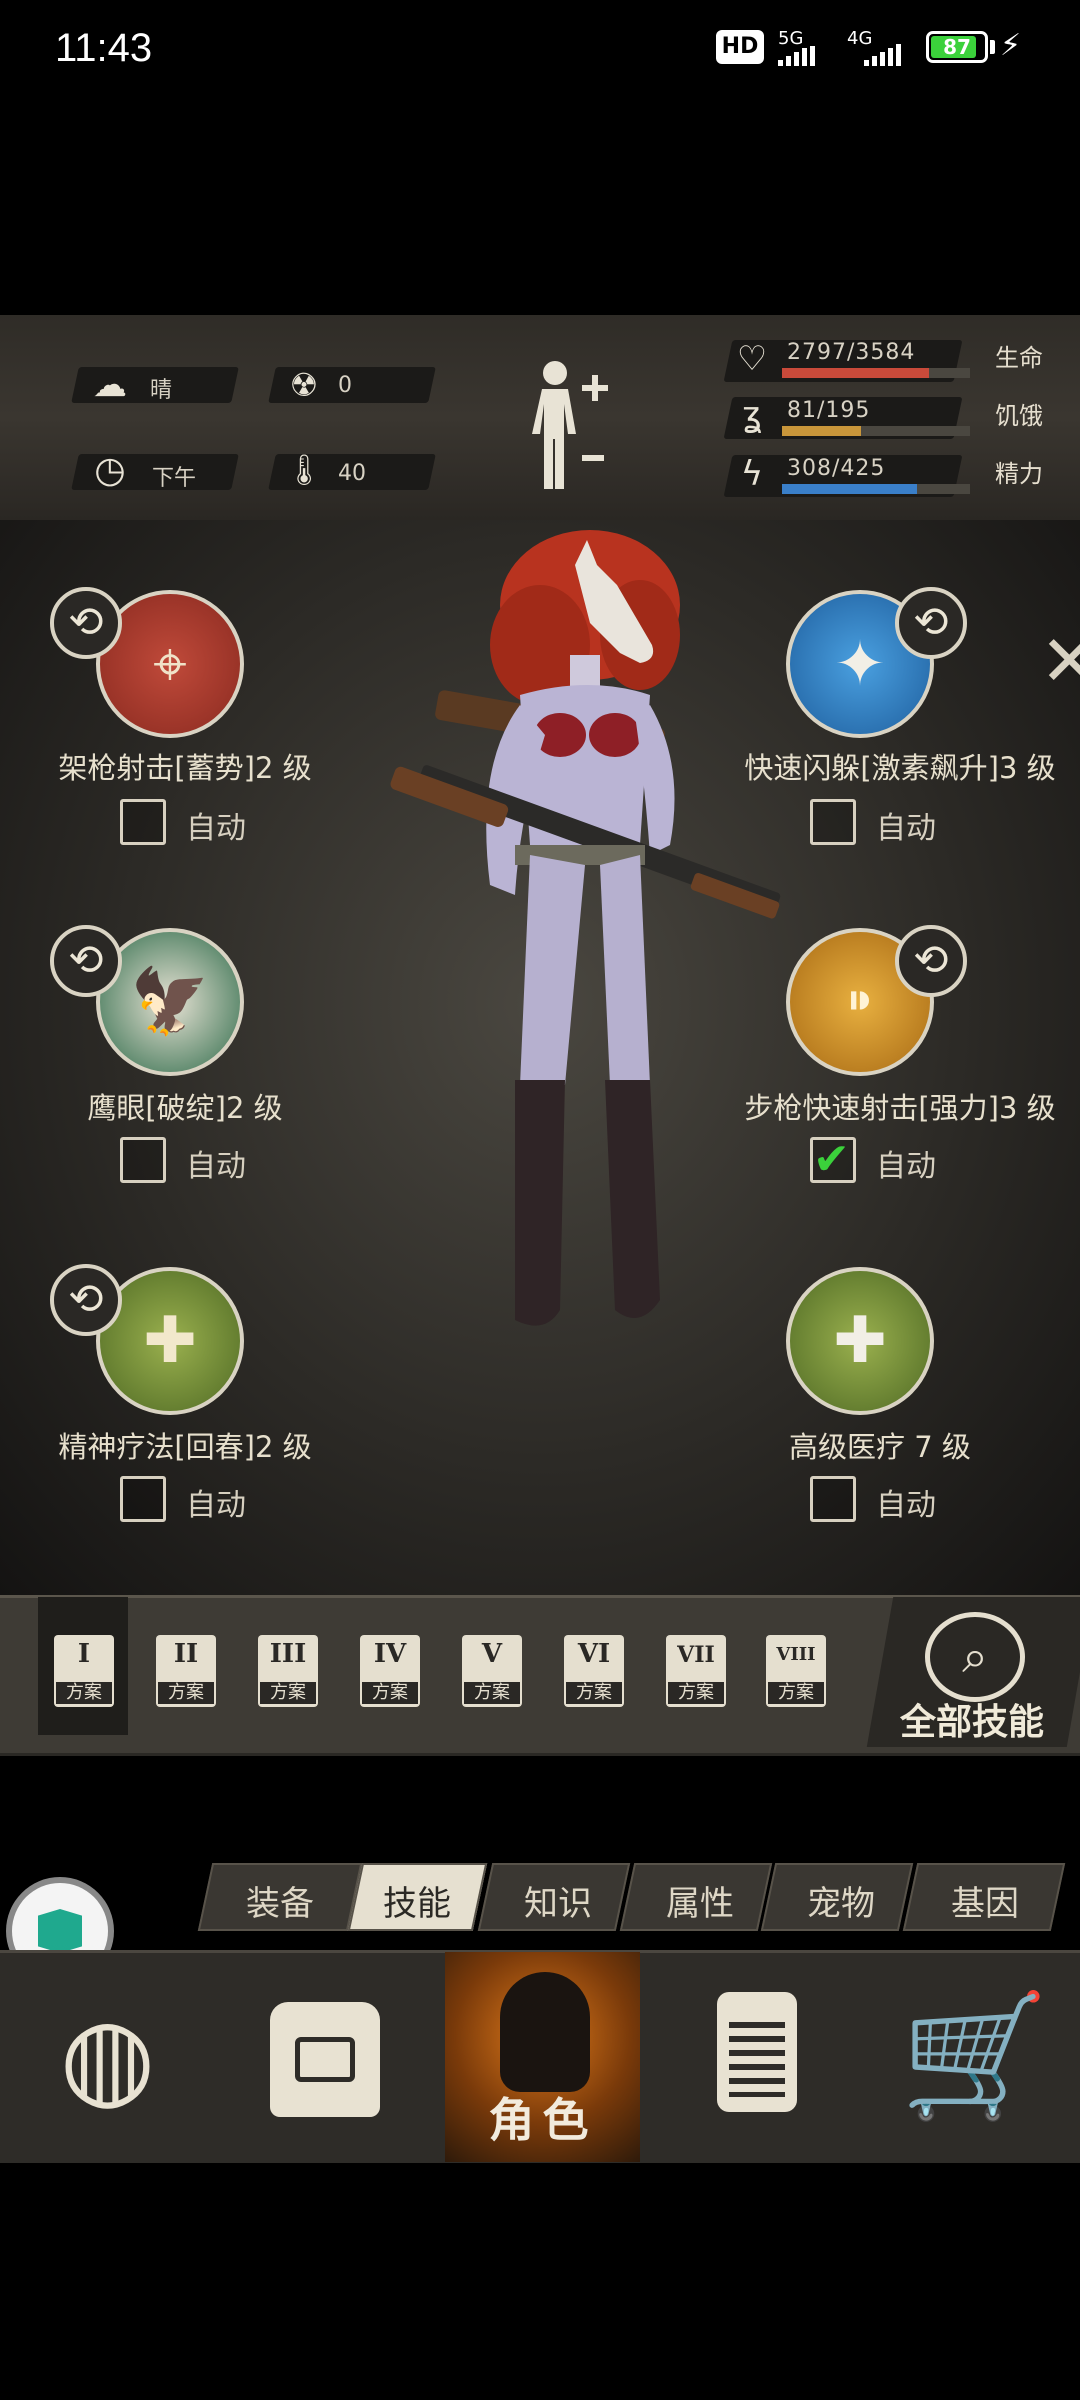 This screenshot has width=1080, height=2400. I want to click on plan-8-number: VIII, so click(796, 1654).